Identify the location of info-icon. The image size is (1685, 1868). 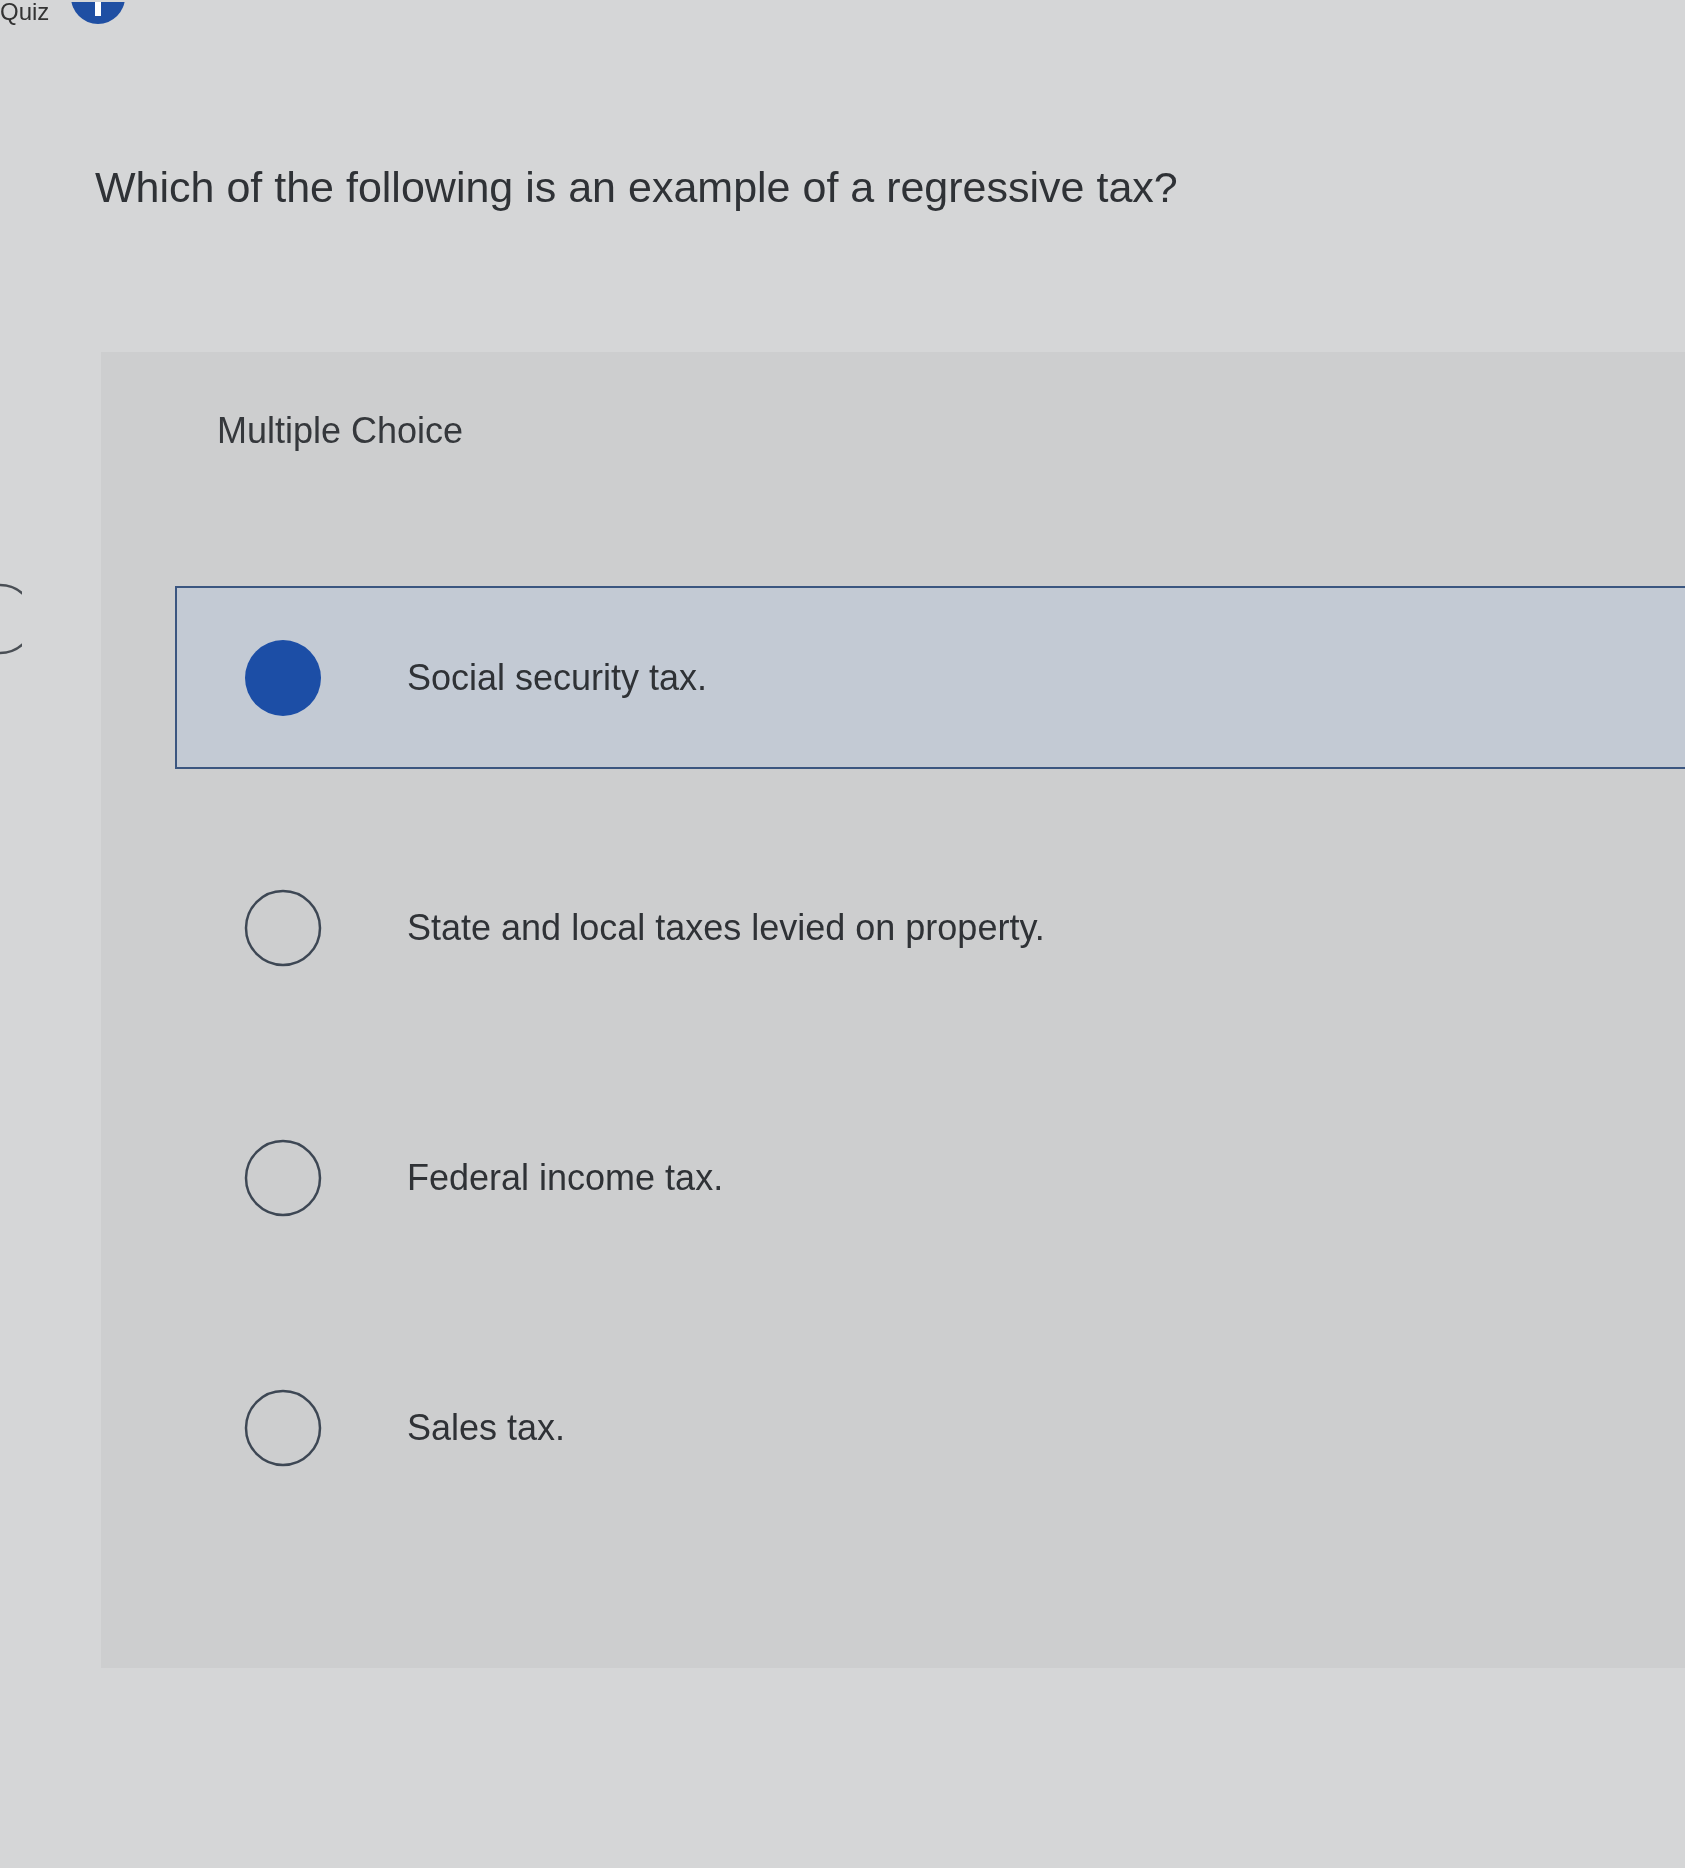
(98, 13).